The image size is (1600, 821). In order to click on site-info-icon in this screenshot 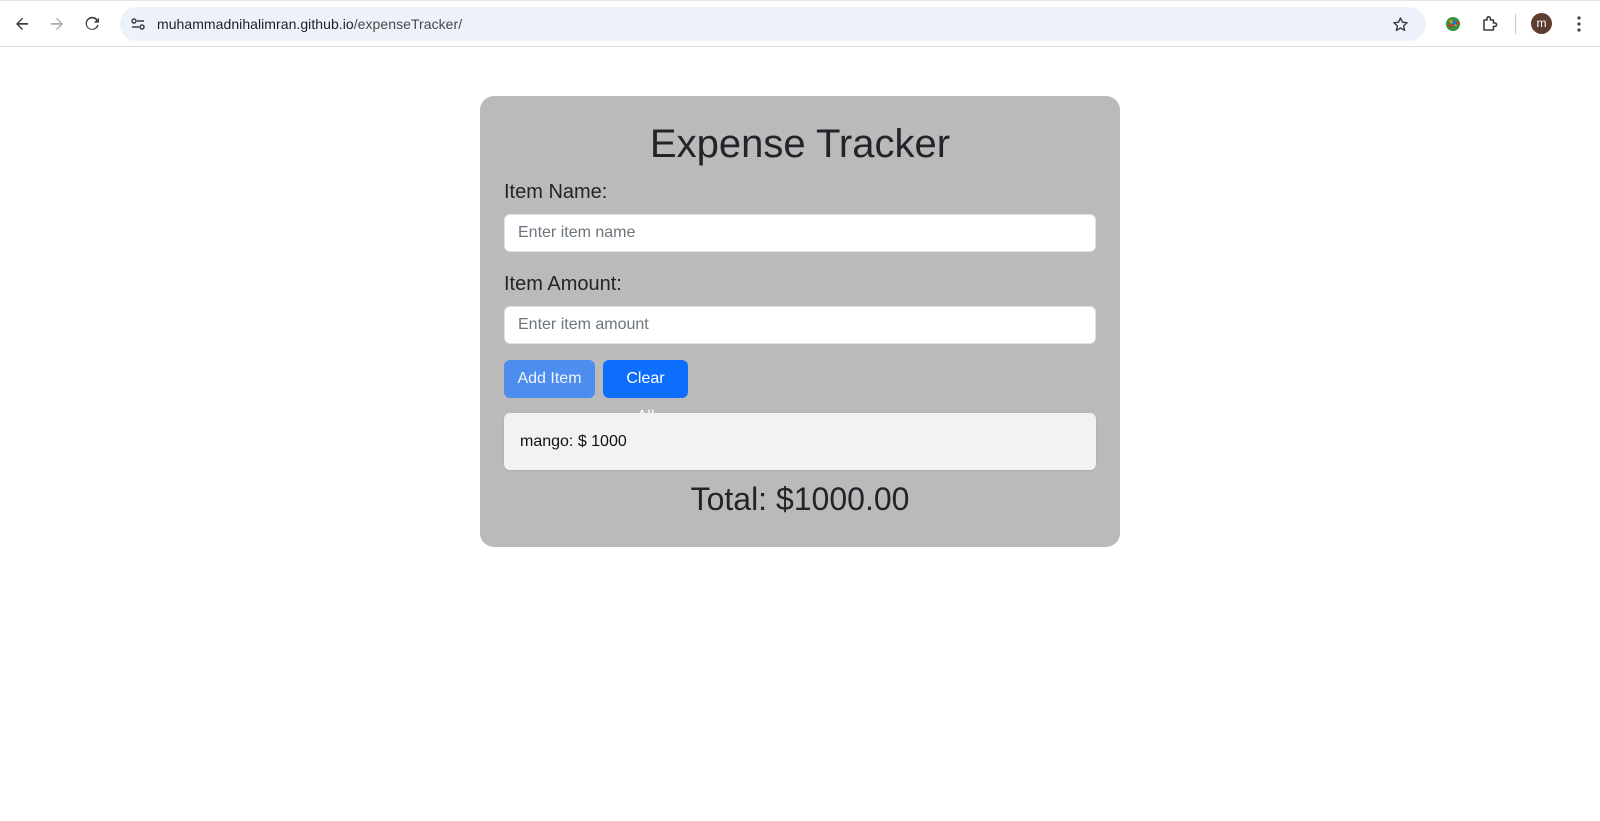, I will do `click(138, 24)`.